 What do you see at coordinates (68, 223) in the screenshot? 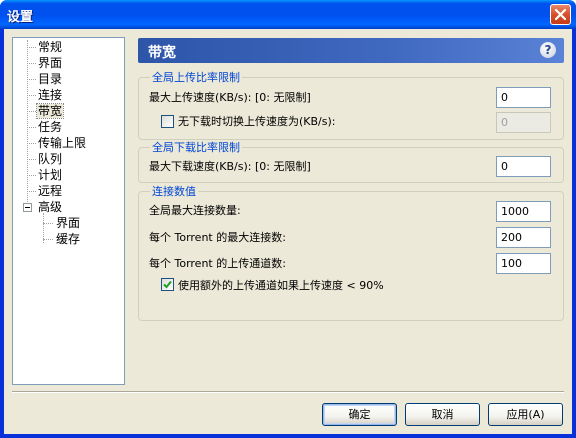
I see `tree-item-adv-ui: 界面` at bounding box center [68, 223].